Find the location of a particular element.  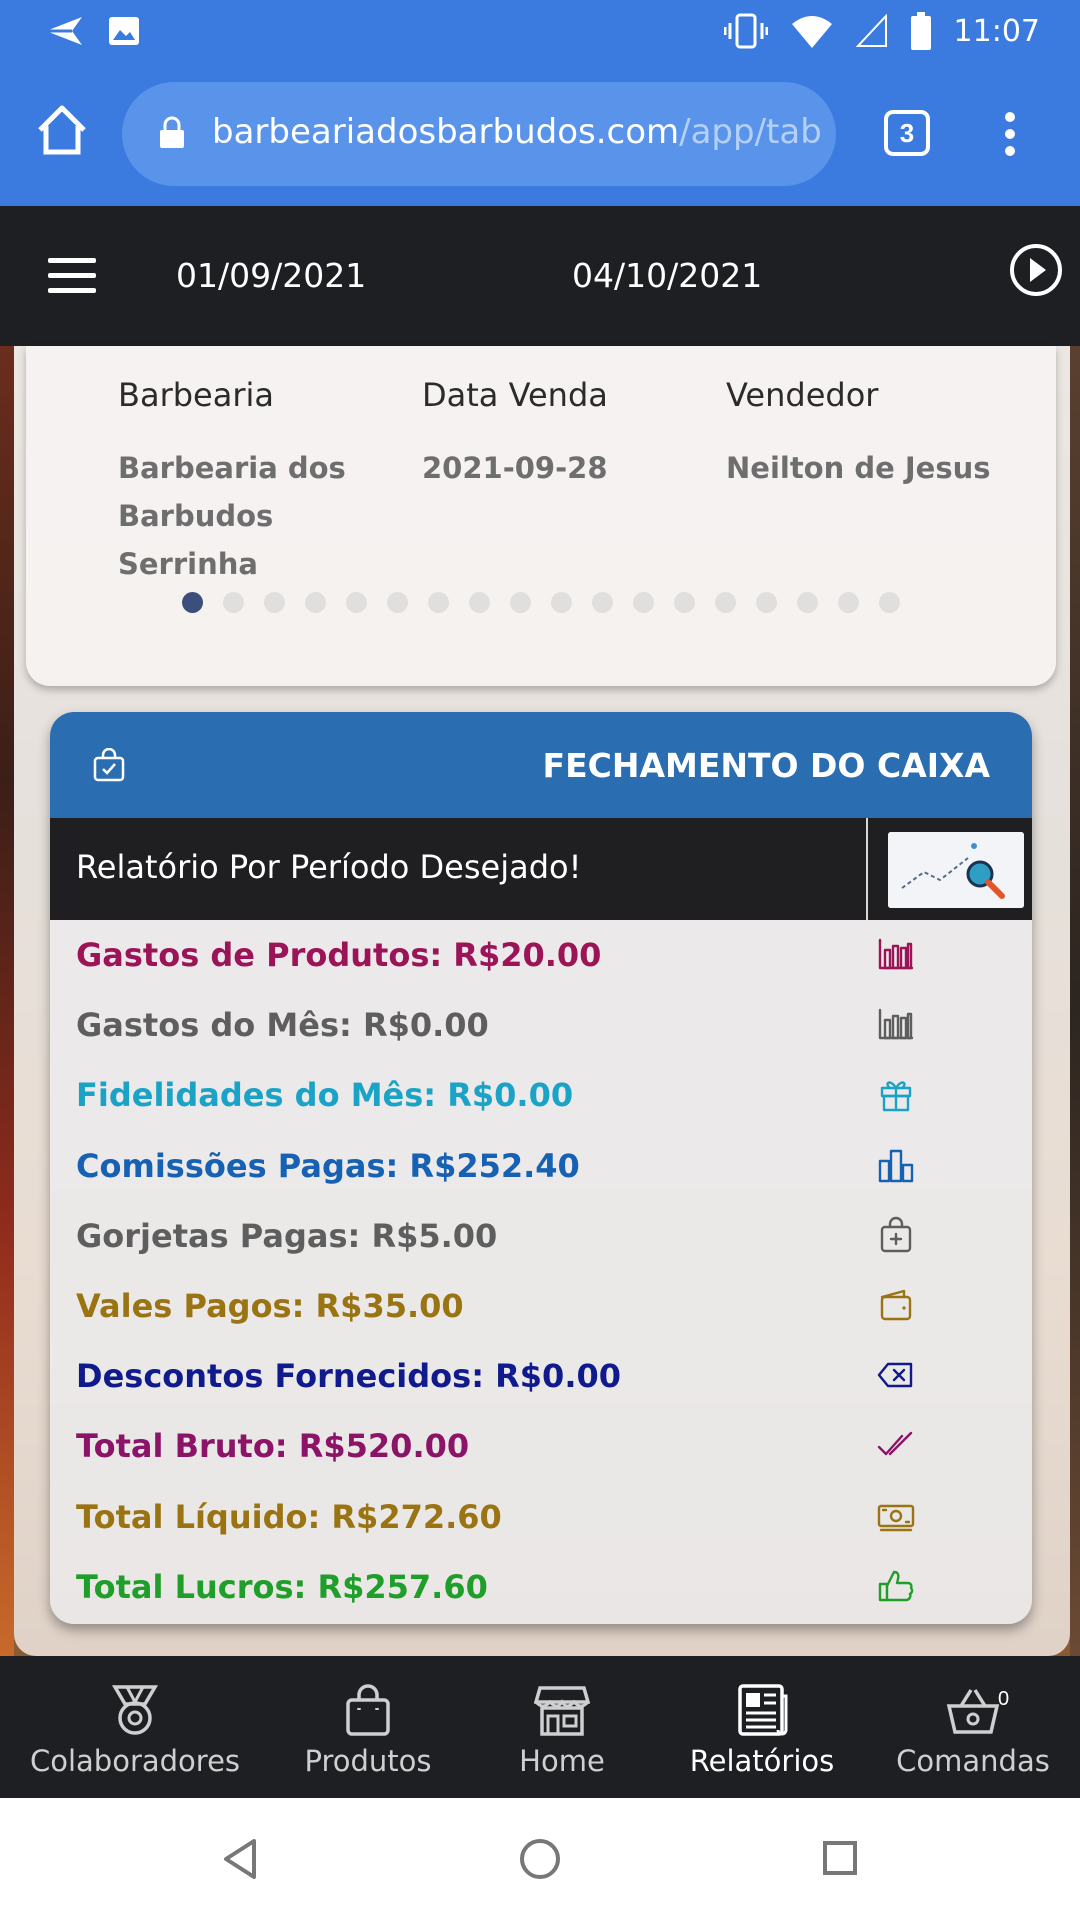

home-circle-icon is located at coordinates (540, 1859).